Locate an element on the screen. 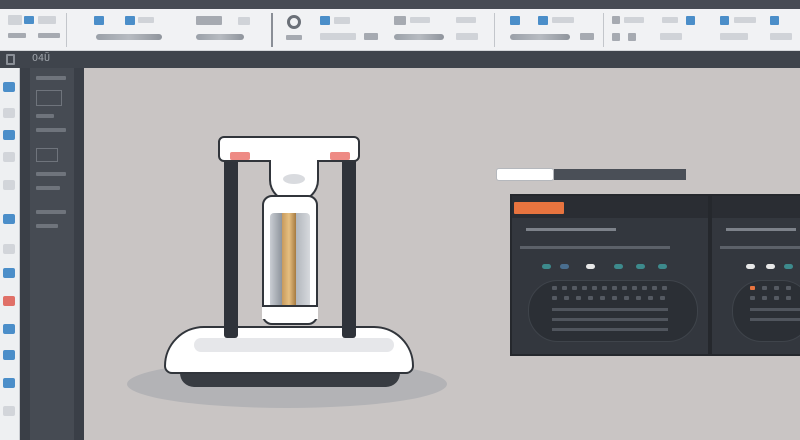  dark-panel-left is located at coordinates (610, 275).